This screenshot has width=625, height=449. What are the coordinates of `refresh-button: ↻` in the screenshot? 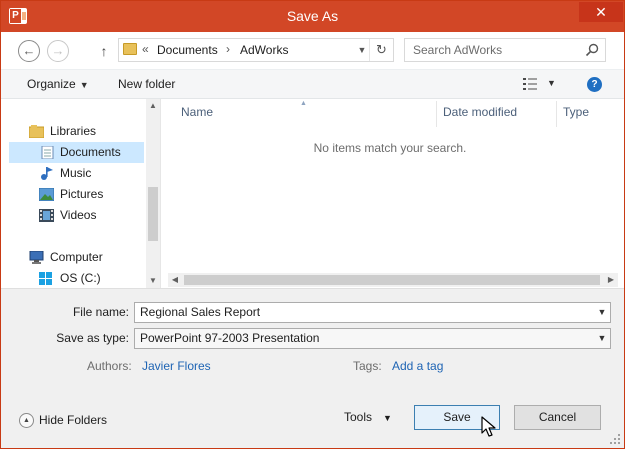 It's located at (381, 50).